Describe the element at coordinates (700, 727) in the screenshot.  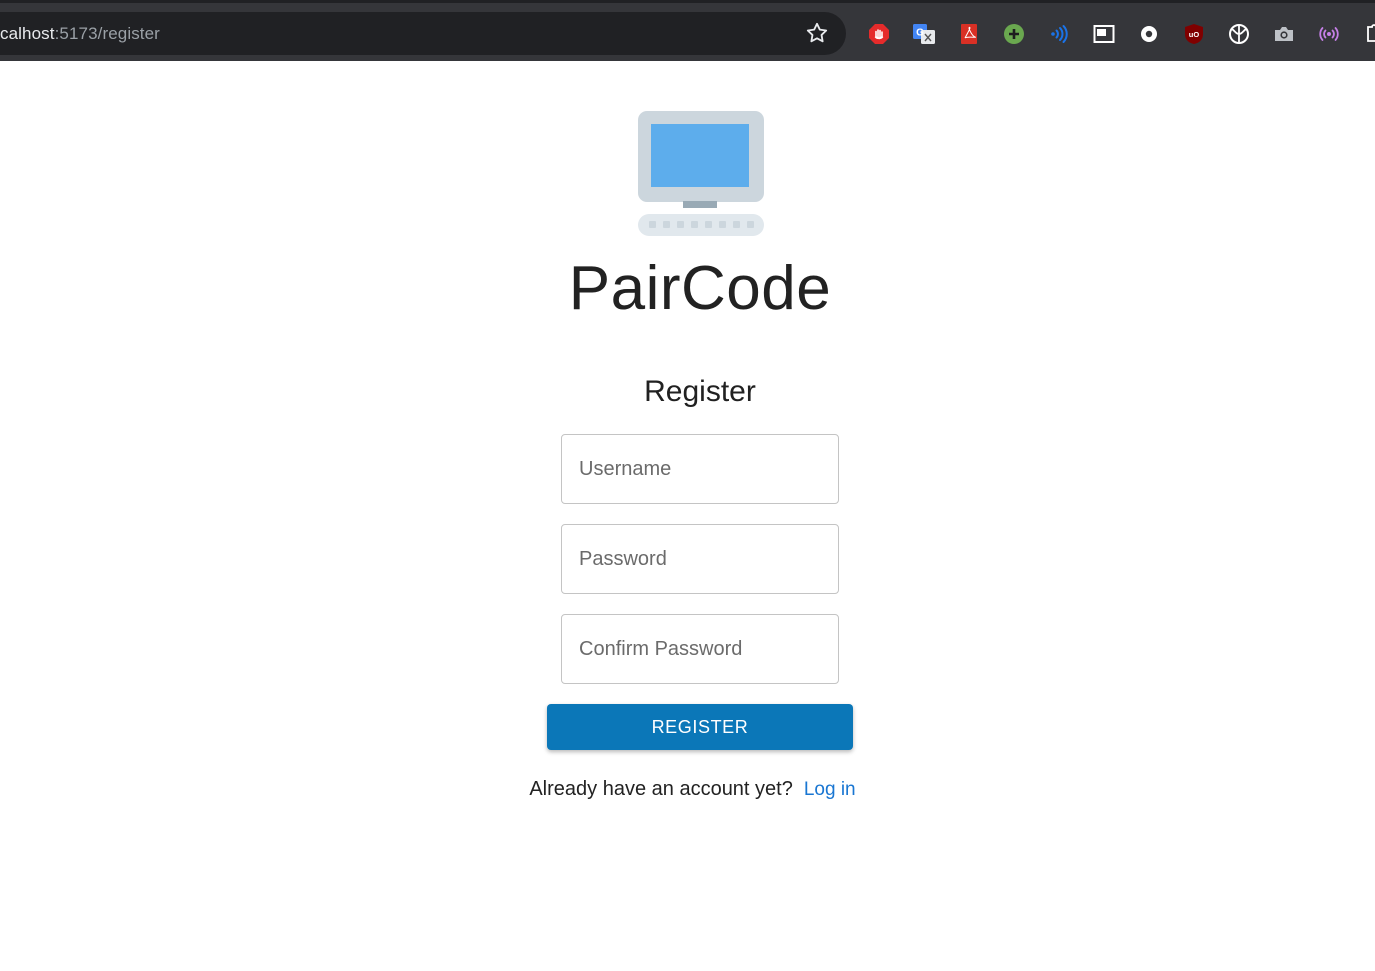
I see `register-button: REGISTER` at that location.